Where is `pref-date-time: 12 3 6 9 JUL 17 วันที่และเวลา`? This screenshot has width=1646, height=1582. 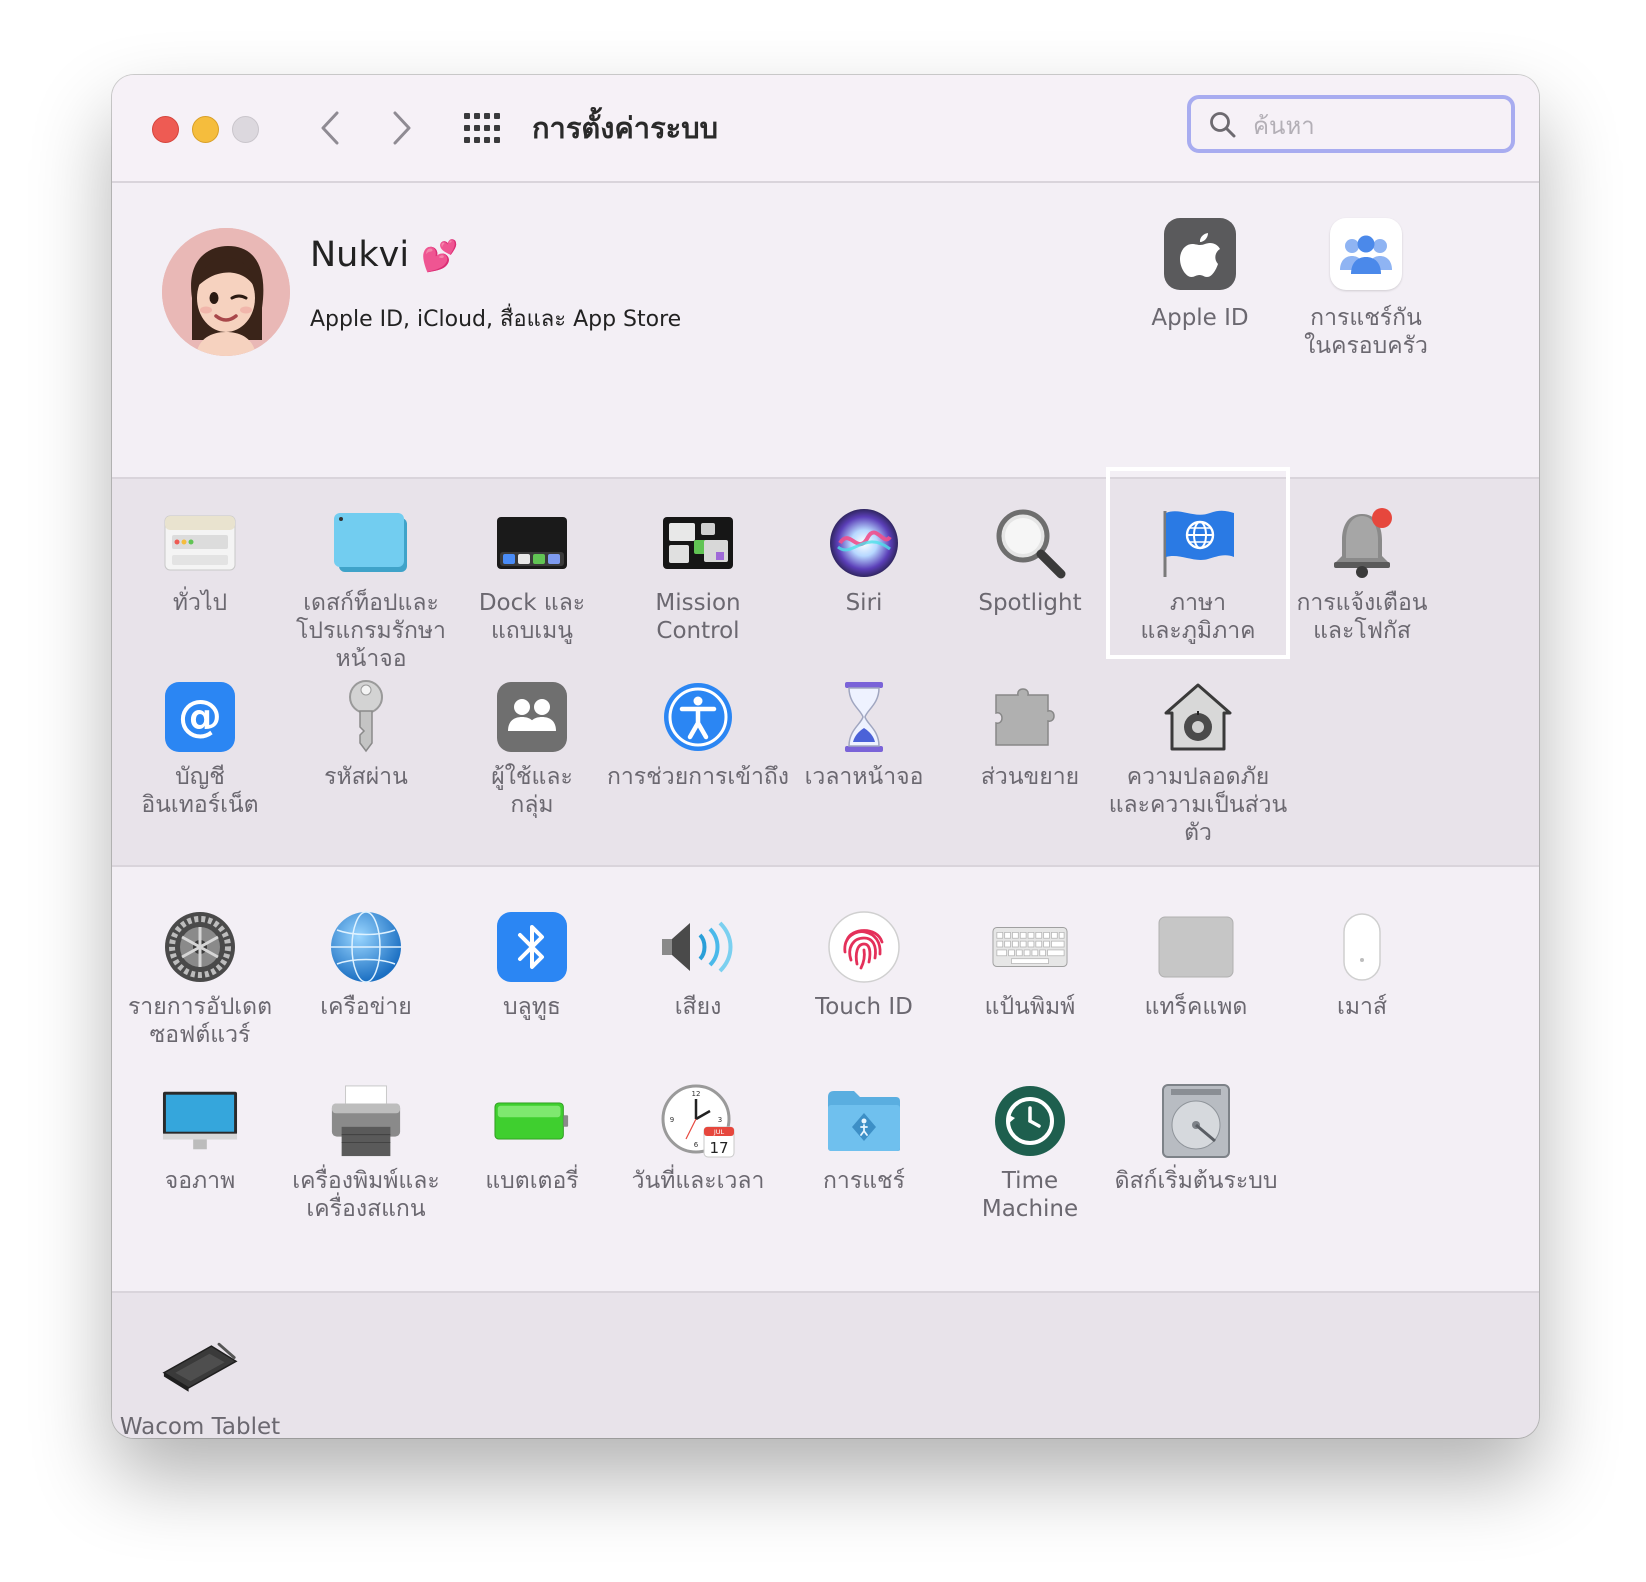
pref-date-time: 12 3 6 9 JUL 17 วันที่และเวลา is located at coordinates (698, 1139).